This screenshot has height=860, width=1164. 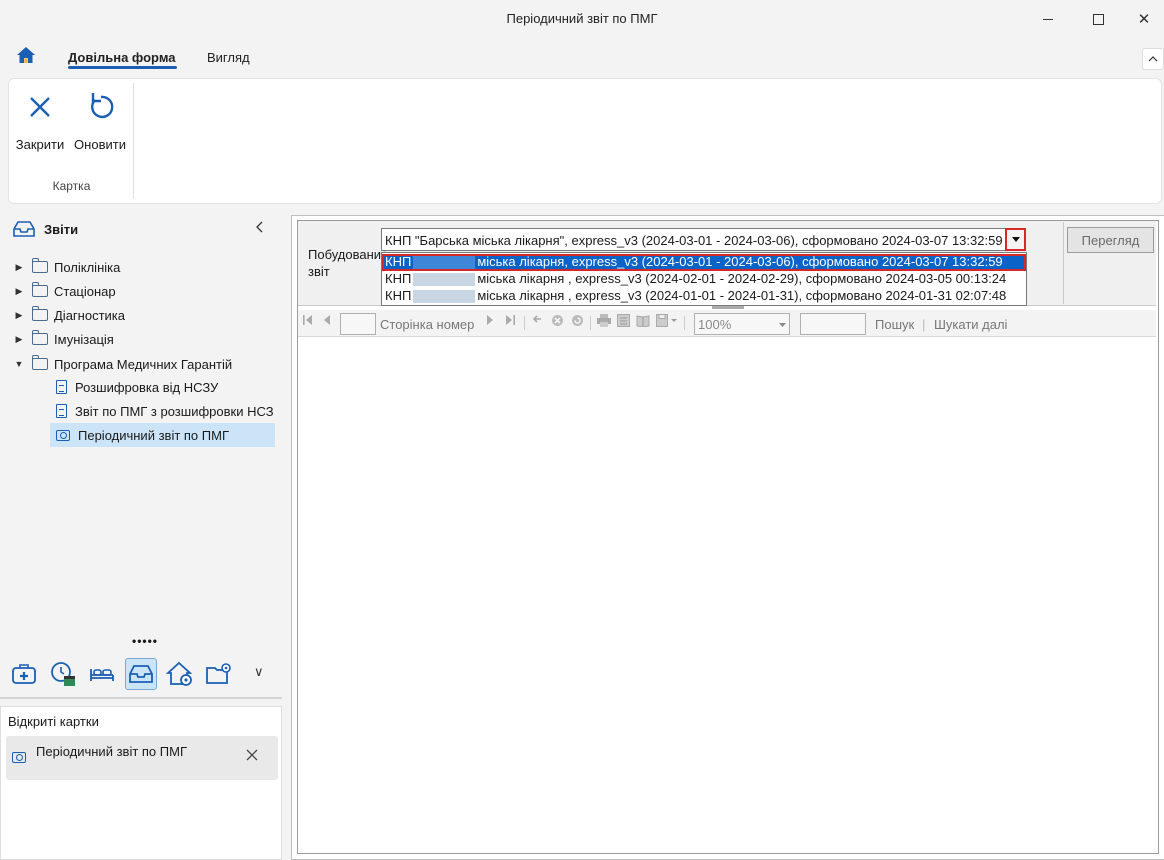 I want to click on dropdown-arrow-button, so click(x=1015, y=239).